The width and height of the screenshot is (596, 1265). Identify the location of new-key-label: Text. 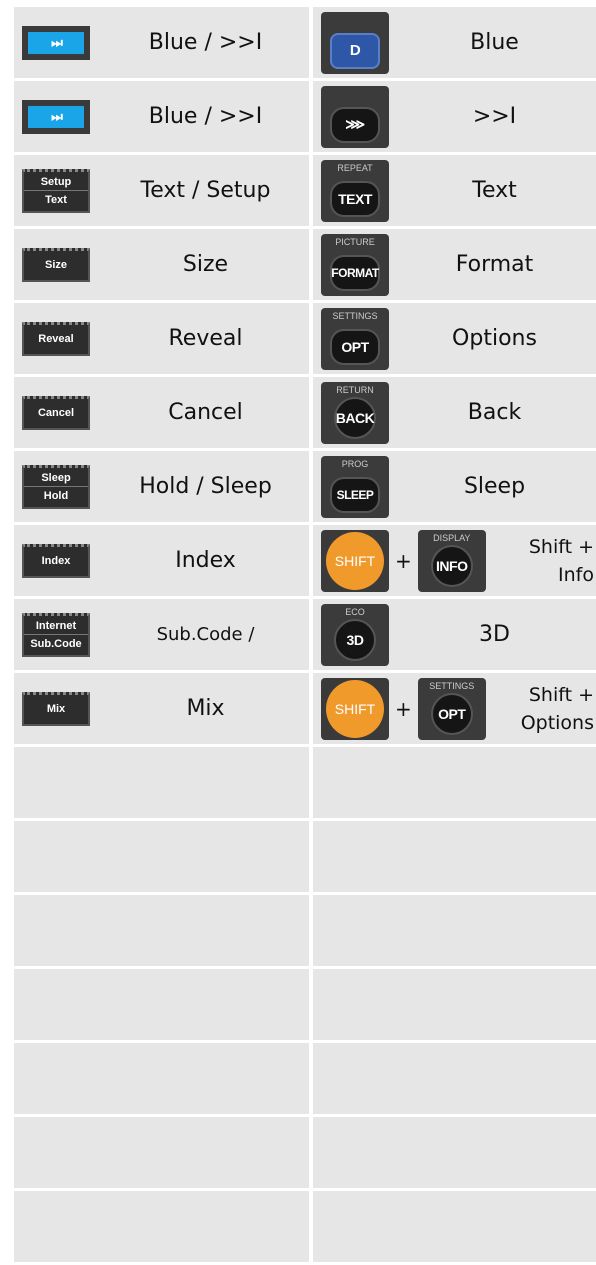
(494, 190).